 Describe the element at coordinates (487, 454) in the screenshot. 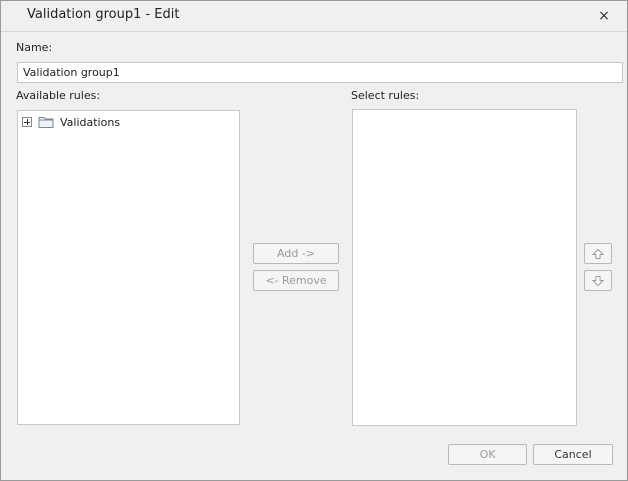

I see `ok-button: OK` at that location.